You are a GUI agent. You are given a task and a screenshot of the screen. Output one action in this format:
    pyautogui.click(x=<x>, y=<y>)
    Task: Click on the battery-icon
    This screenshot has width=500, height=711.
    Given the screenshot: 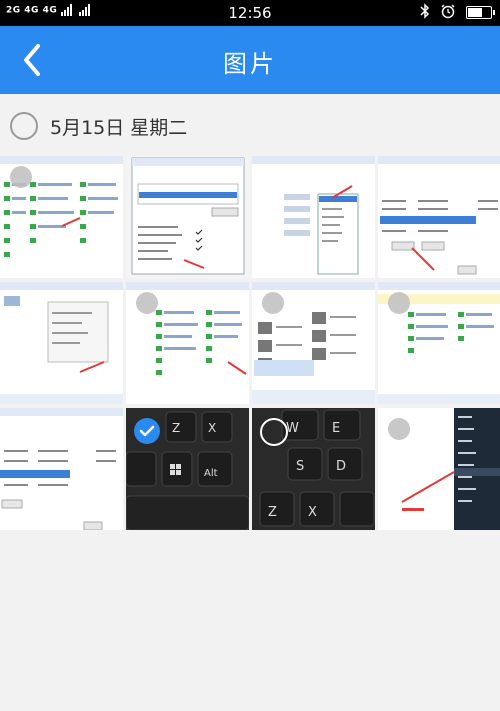 What is the action you would take?
    pyautogui.click(x=480, y=12)
    